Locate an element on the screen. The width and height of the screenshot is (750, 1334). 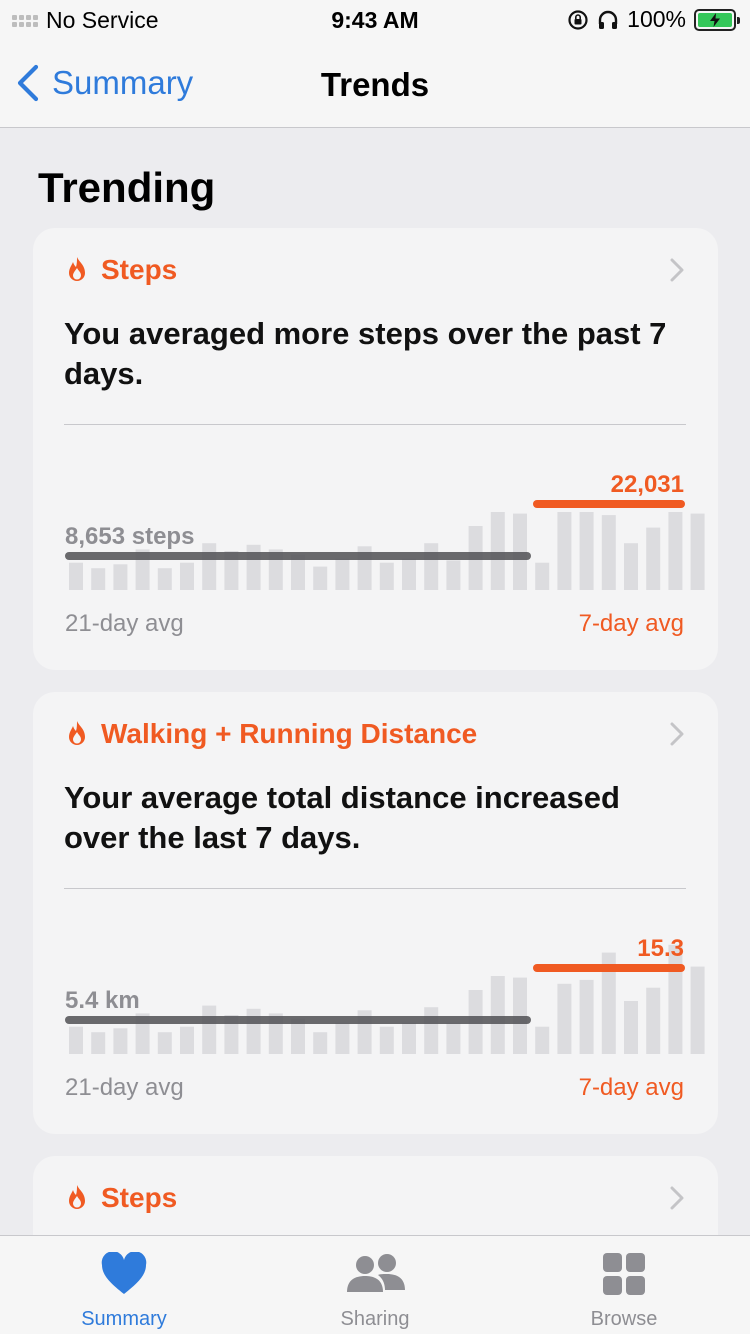
page-title: Trends is located at coordinates (375, 84).